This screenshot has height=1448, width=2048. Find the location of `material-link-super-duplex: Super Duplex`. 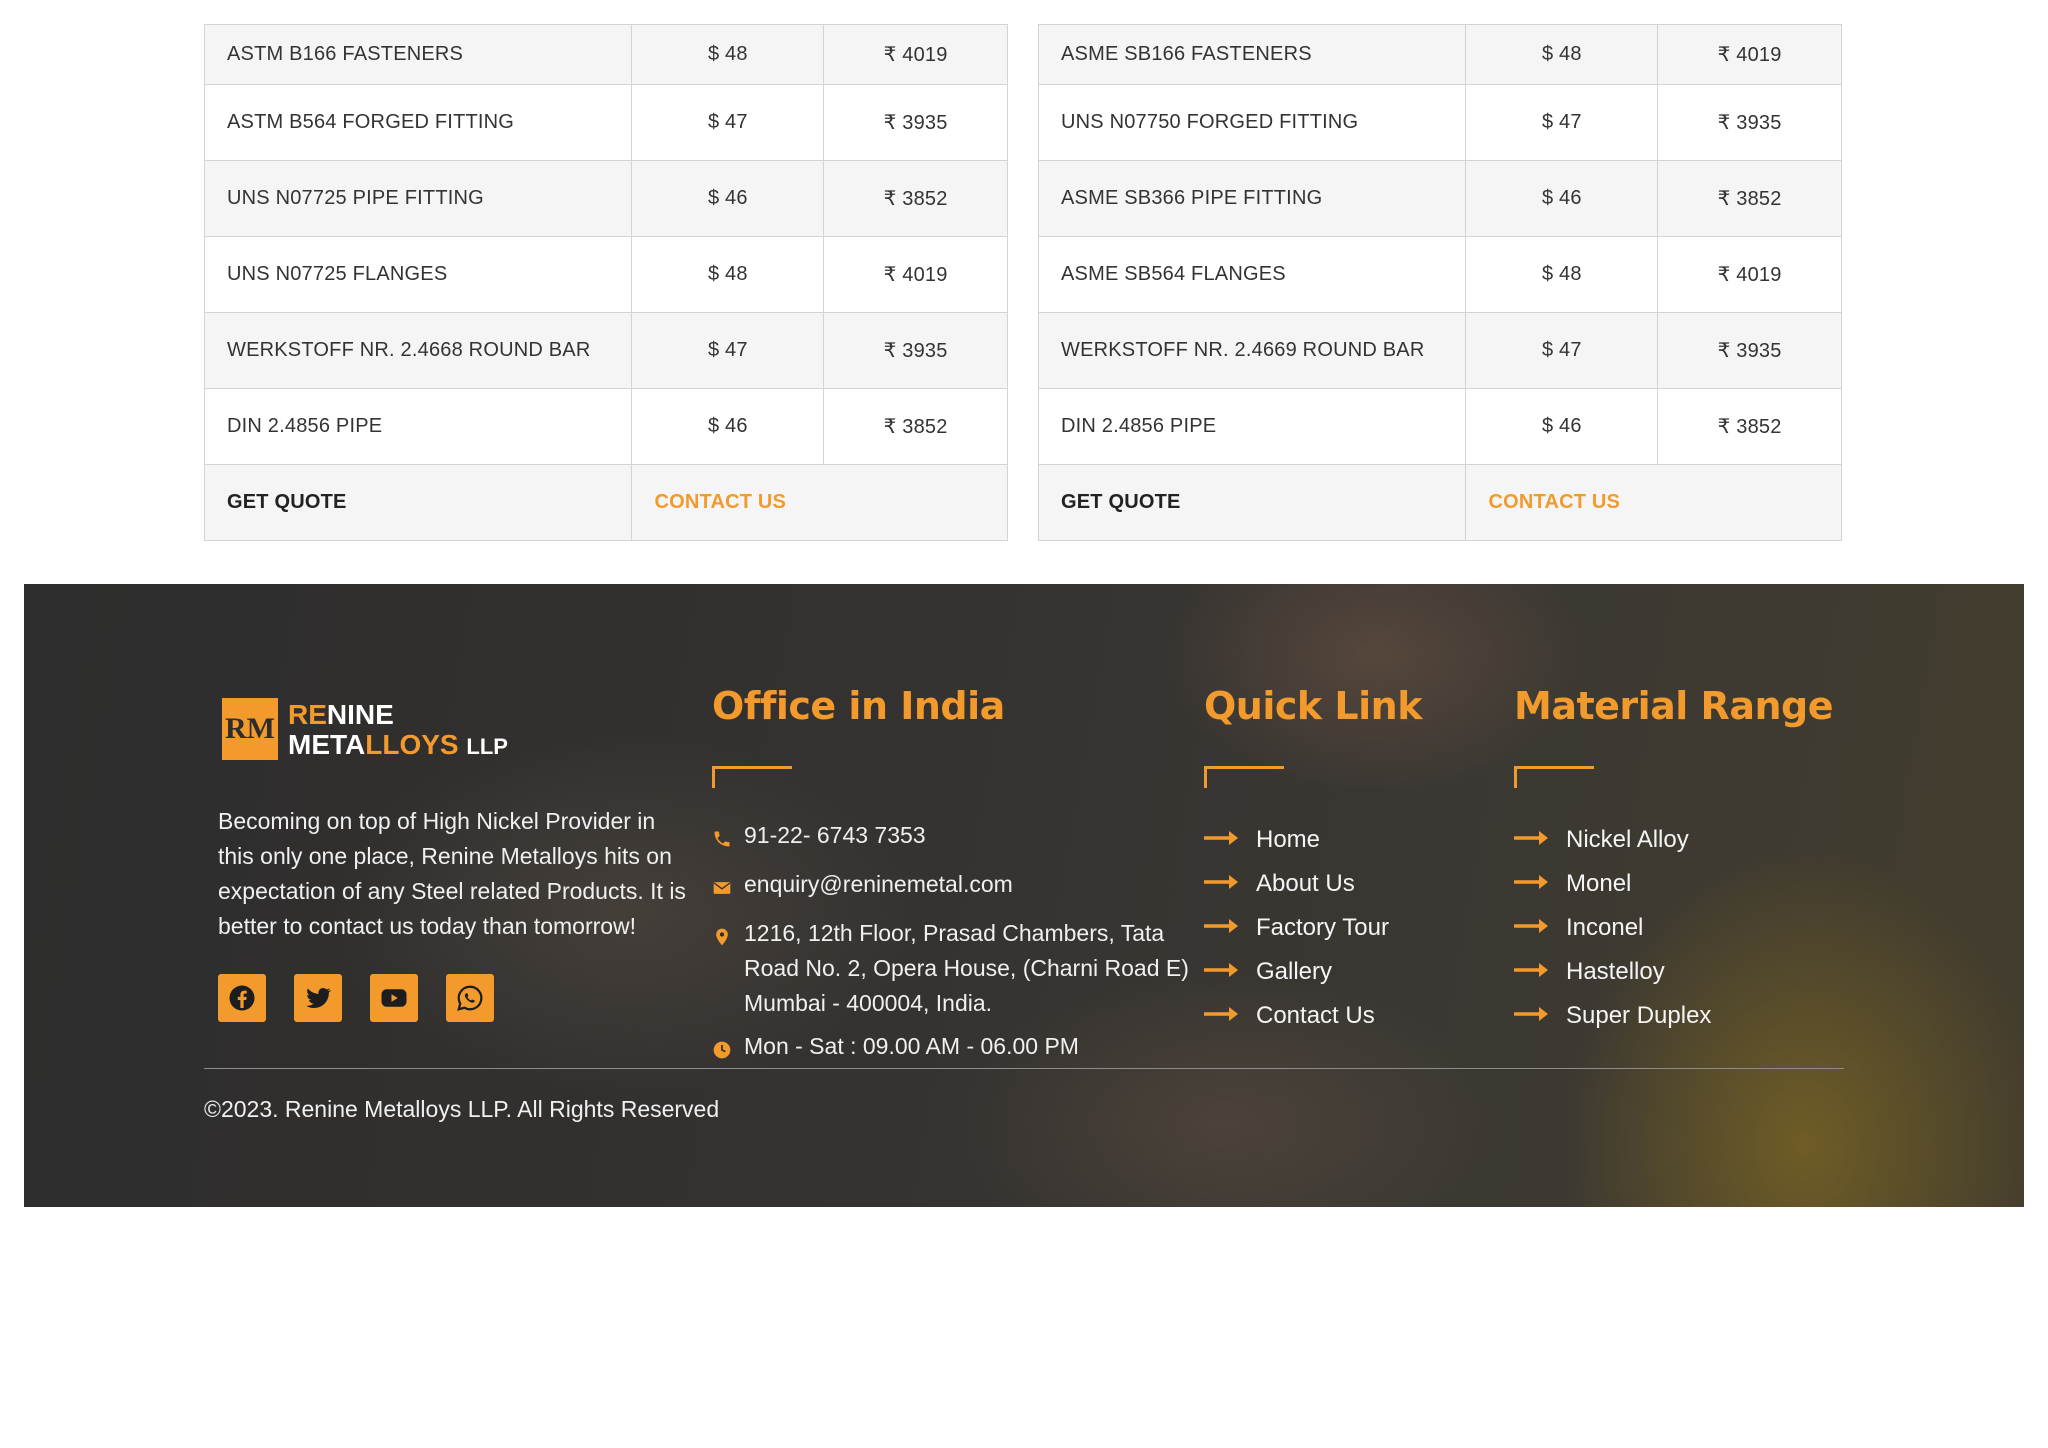

material-link-super-duplex: Super Duplex is located at coordinates (1612, 1016).